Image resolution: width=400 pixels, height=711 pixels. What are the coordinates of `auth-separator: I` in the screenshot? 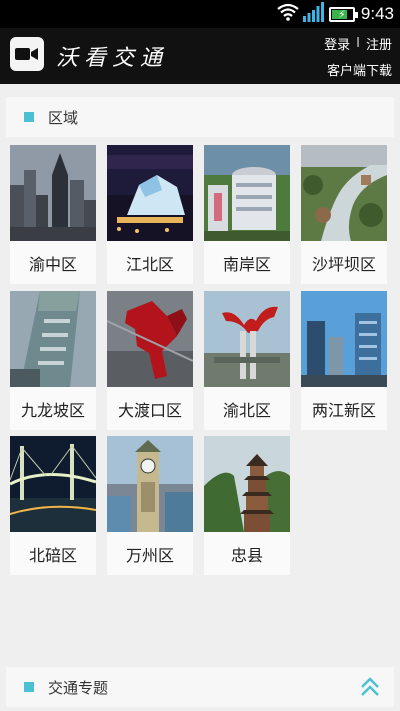 It's located at (358, 43).